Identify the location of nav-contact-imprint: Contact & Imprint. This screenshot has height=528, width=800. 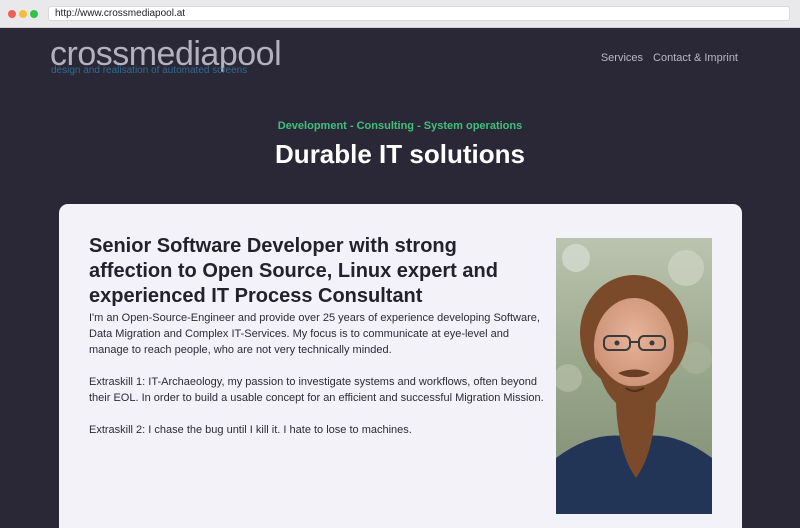
(695, 58).